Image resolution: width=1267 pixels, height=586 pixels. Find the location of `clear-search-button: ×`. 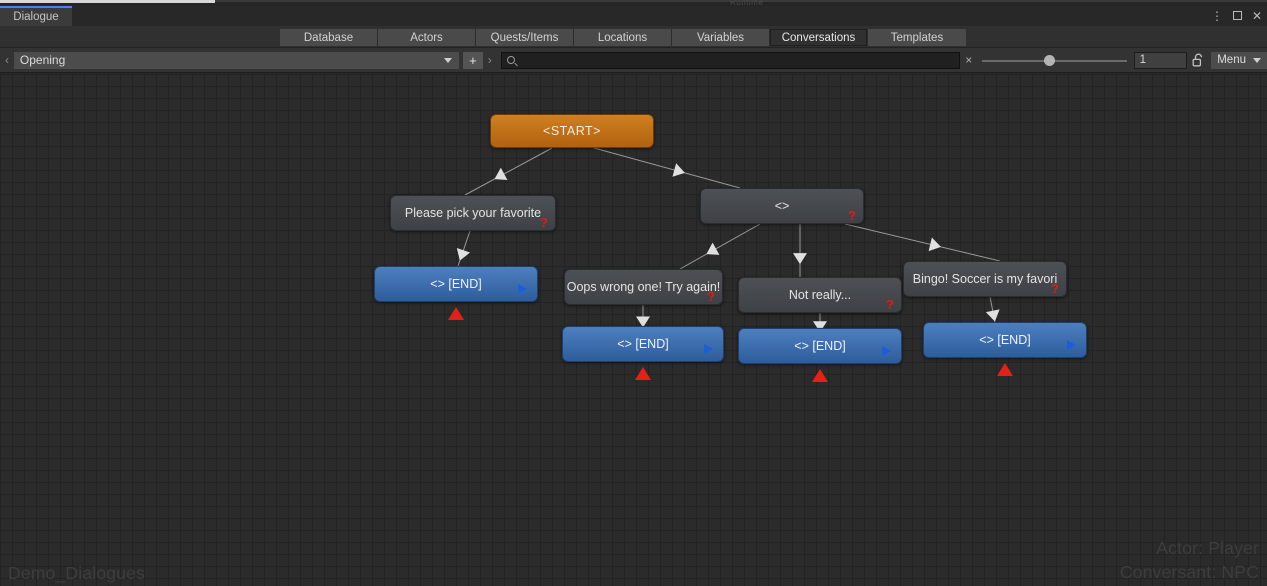

clear-search-button: × is located at coordinates (969, 60).